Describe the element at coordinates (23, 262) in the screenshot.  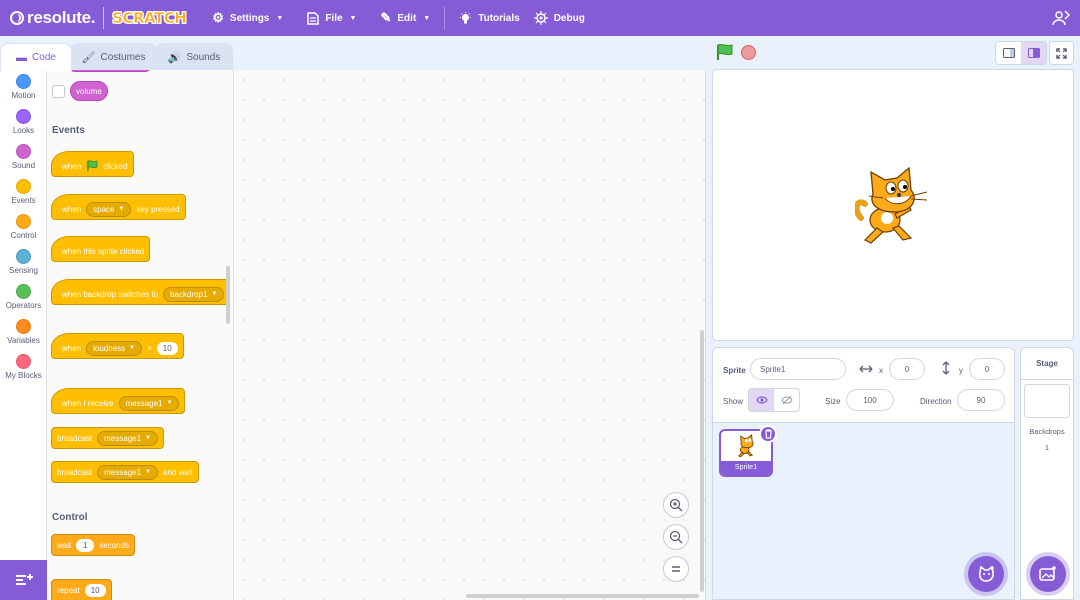
I see `category-sensing: Sensing` at that location.